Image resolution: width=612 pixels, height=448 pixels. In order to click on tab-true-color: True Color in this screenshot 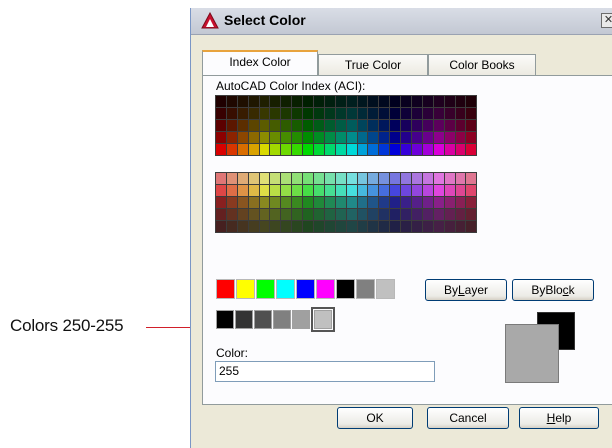, I will do `click(373, 64)`.